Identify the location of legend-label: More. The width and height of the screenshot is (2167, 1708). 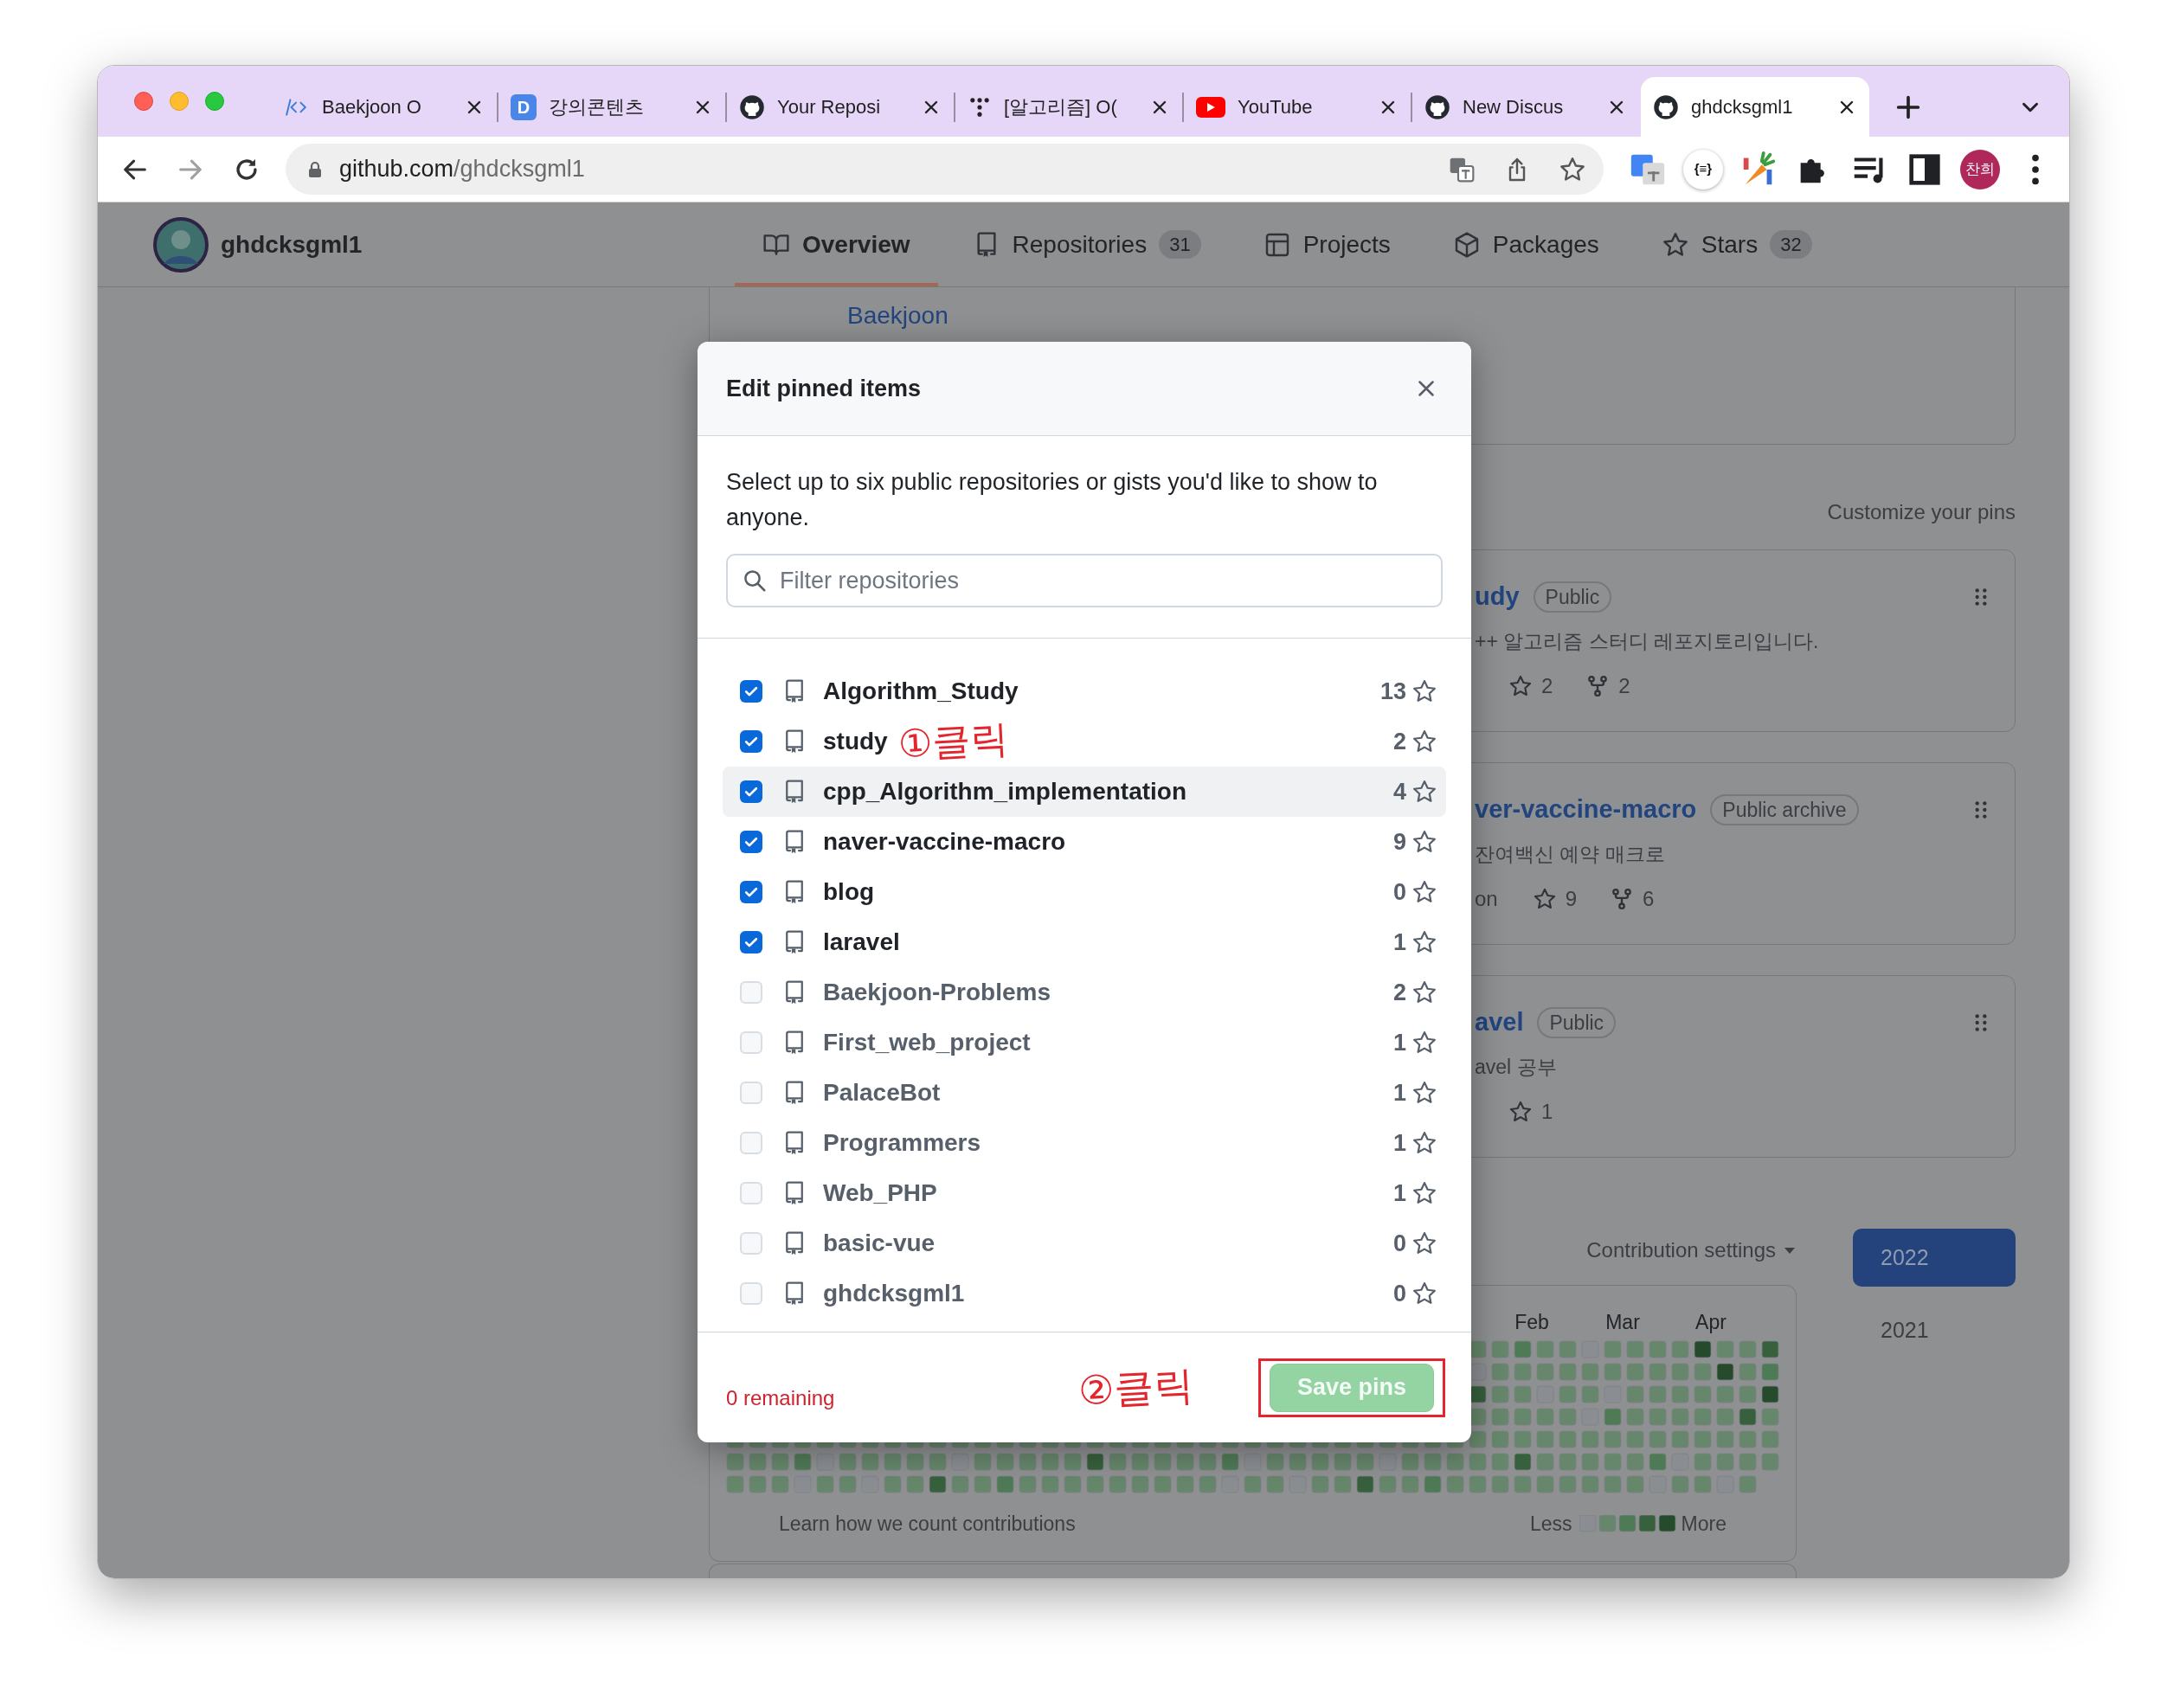
(1704, 1524).